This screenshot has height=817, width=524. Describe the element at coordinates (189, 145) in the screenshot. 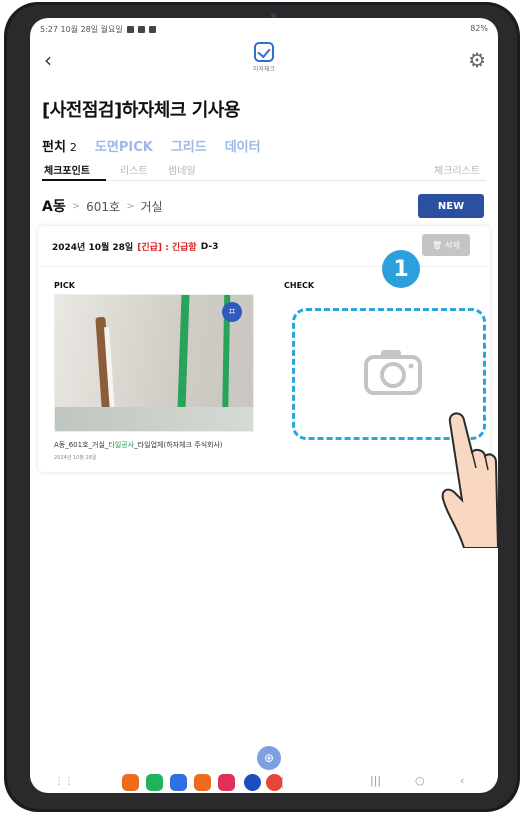

I see `tab-grid: 그리드` at that location.